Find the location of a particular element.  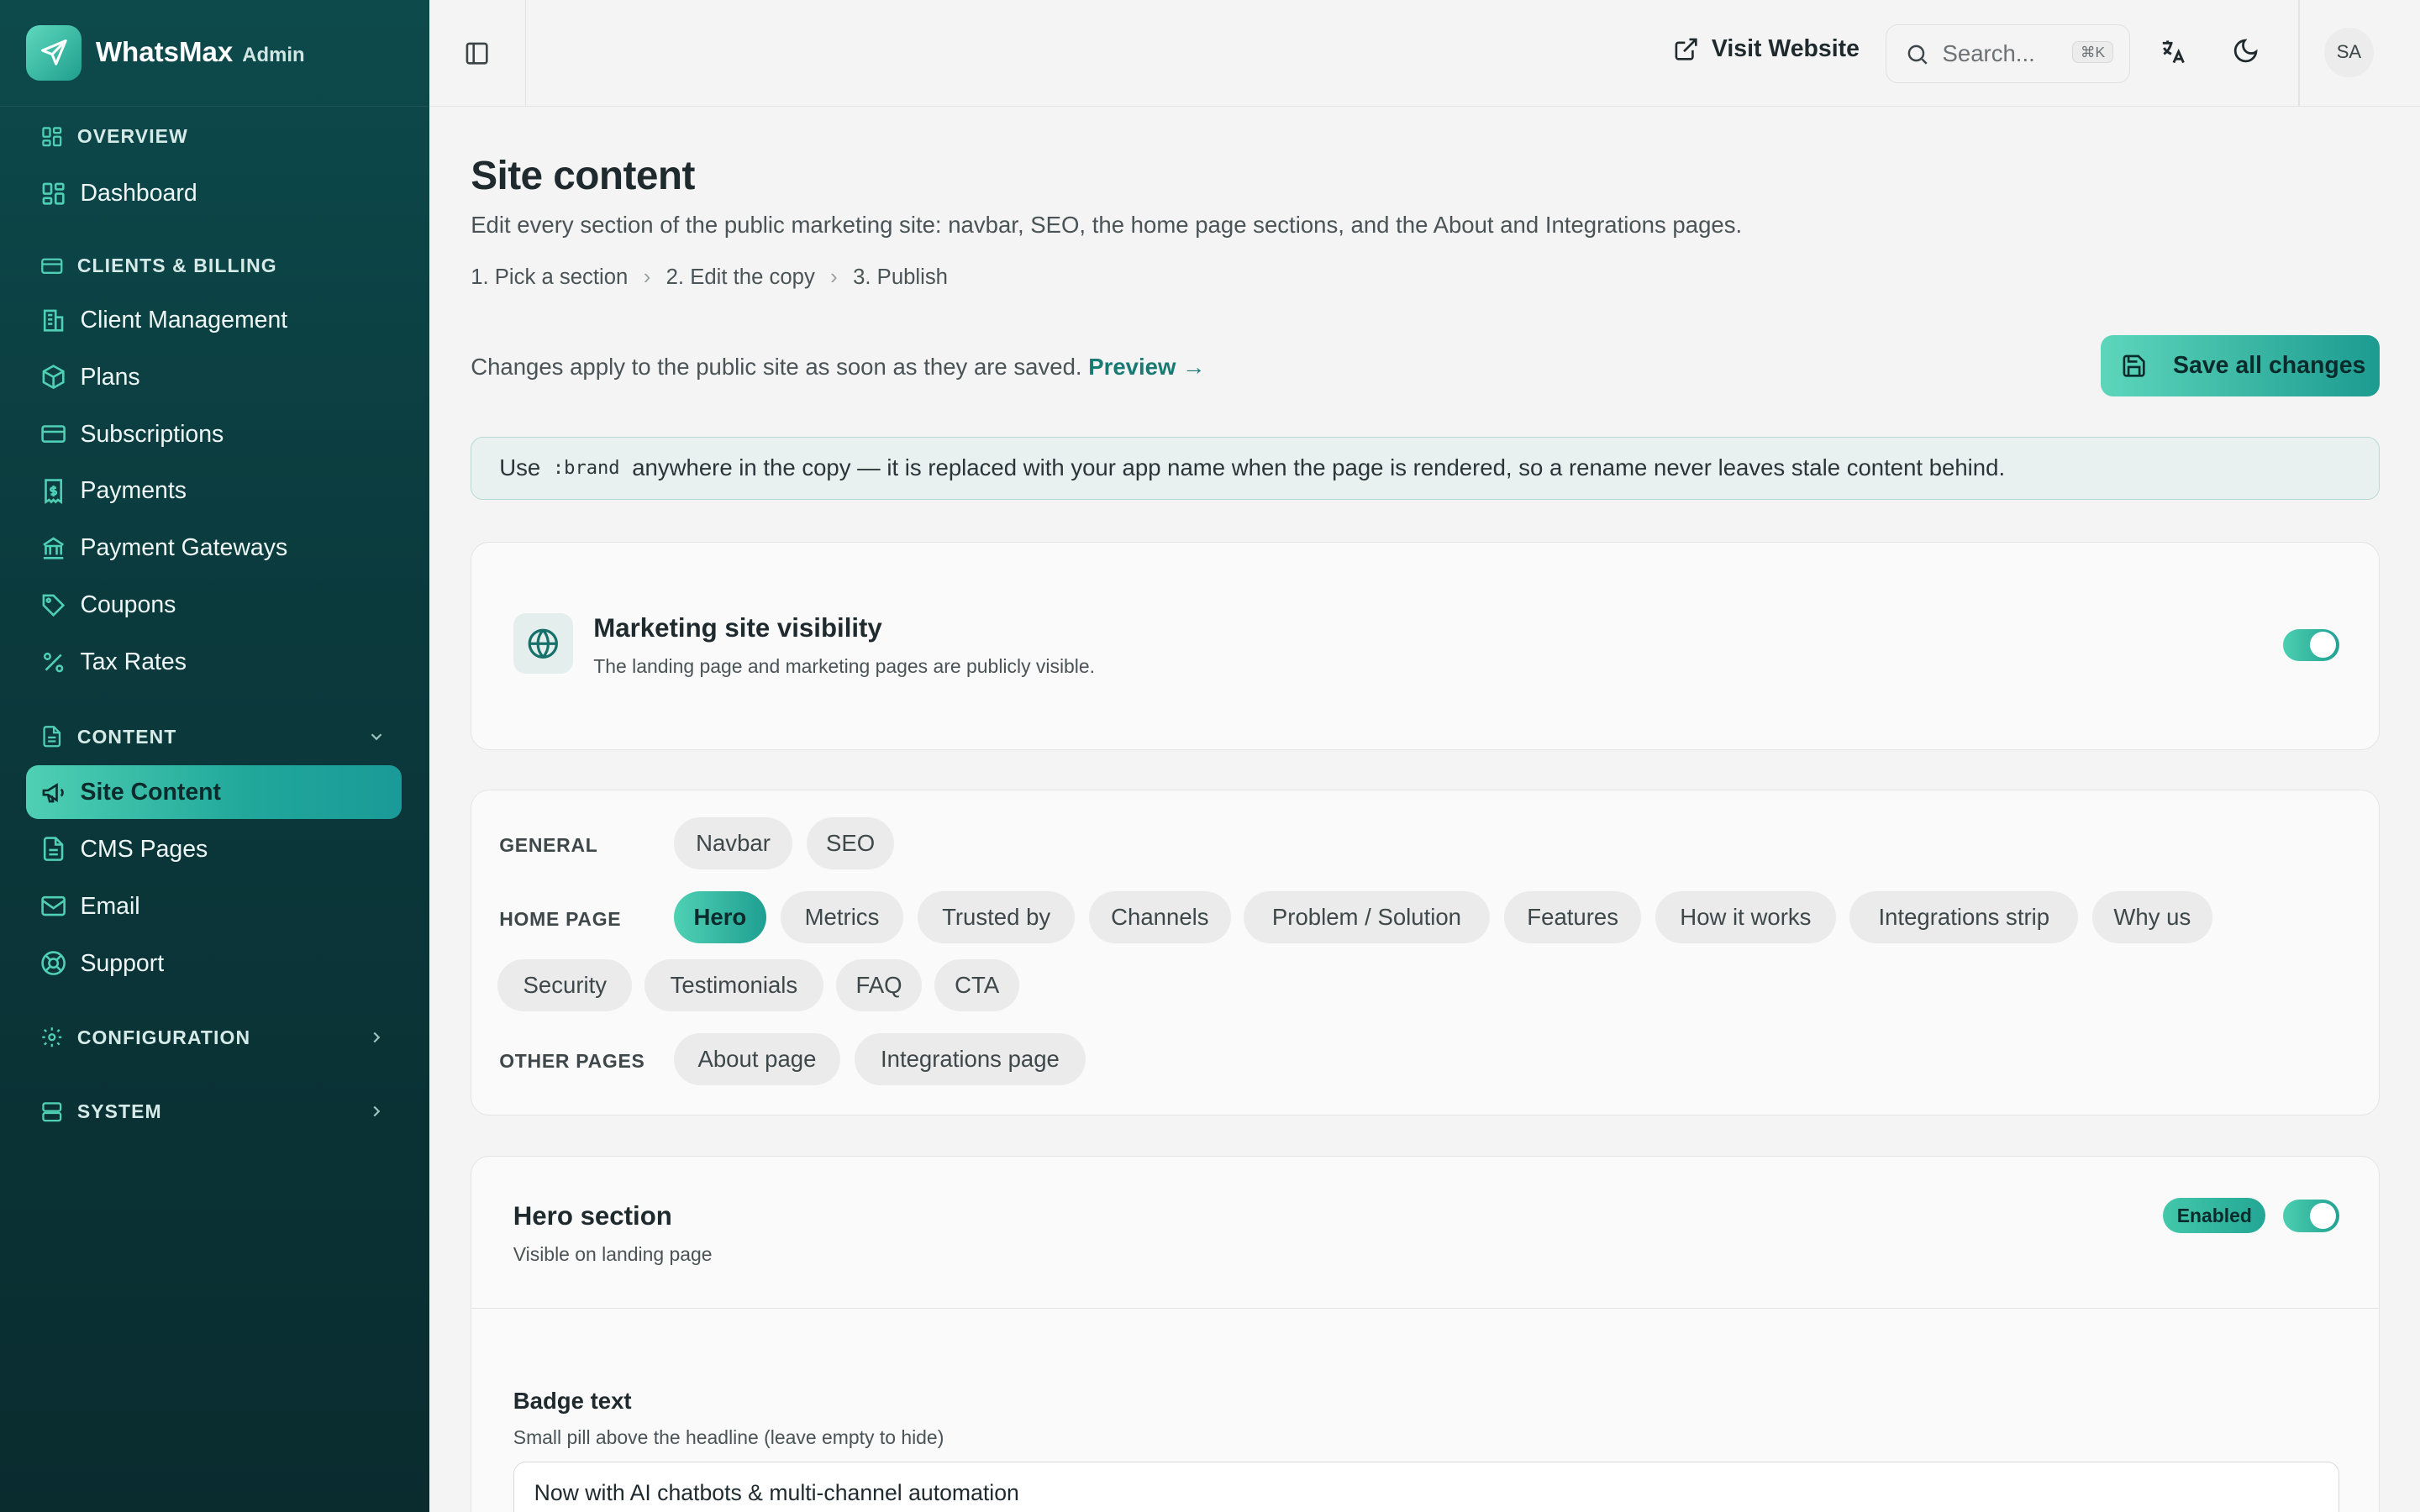

search-input: Search... ⌘K is located at coordinates (2008, 54).